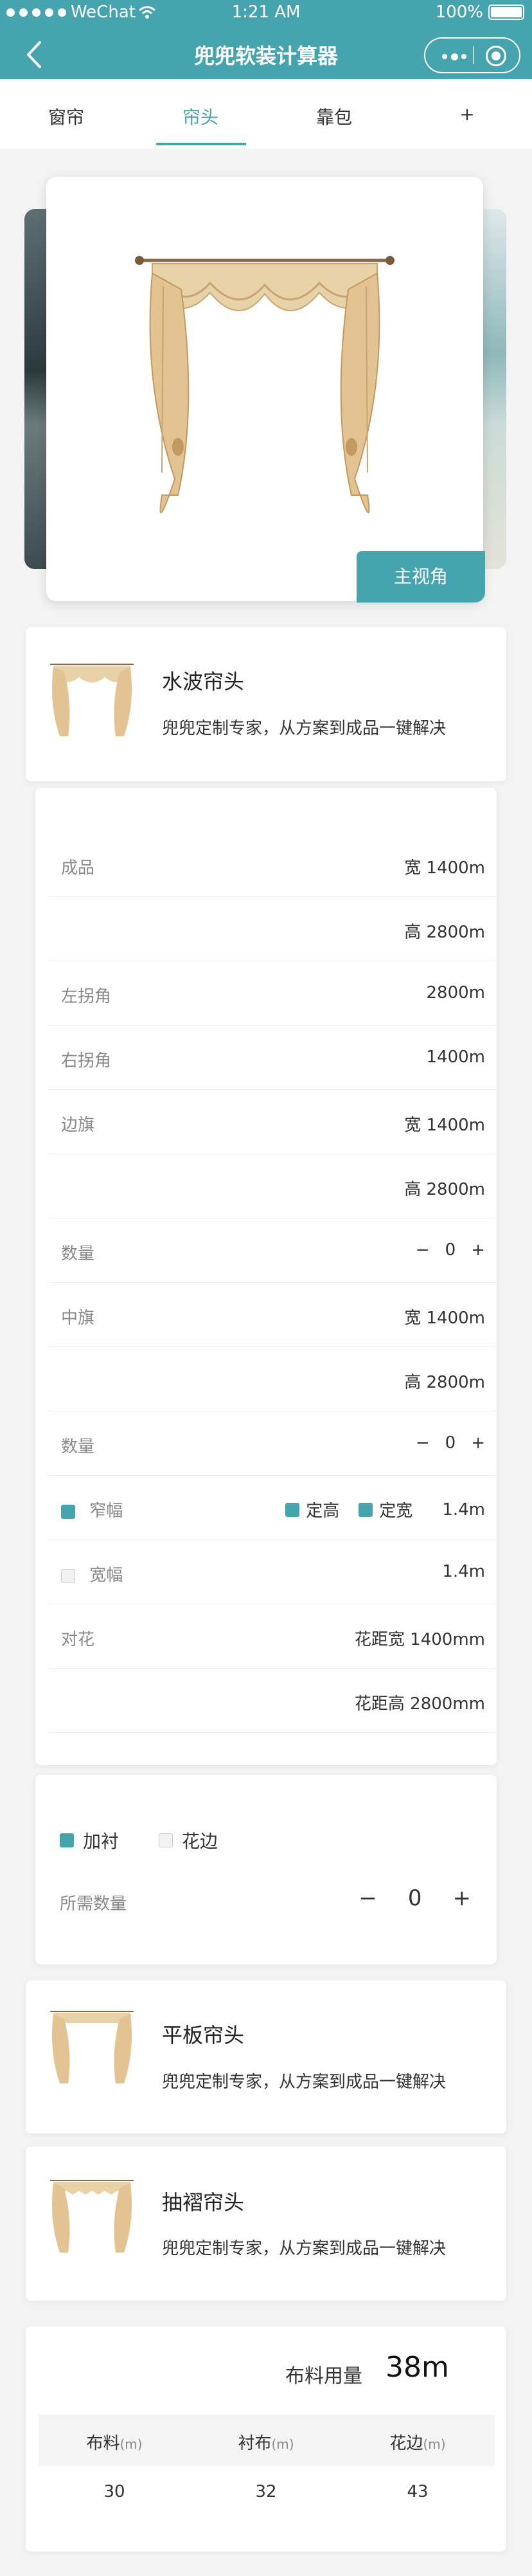 Image resolution: width=532 pixels, height=2576 pixels. Describe the element at coordinates (273, 1122) in the screenshot. I see `spec-row-side-flag-width: 边旗 宽 1400m` at that location.